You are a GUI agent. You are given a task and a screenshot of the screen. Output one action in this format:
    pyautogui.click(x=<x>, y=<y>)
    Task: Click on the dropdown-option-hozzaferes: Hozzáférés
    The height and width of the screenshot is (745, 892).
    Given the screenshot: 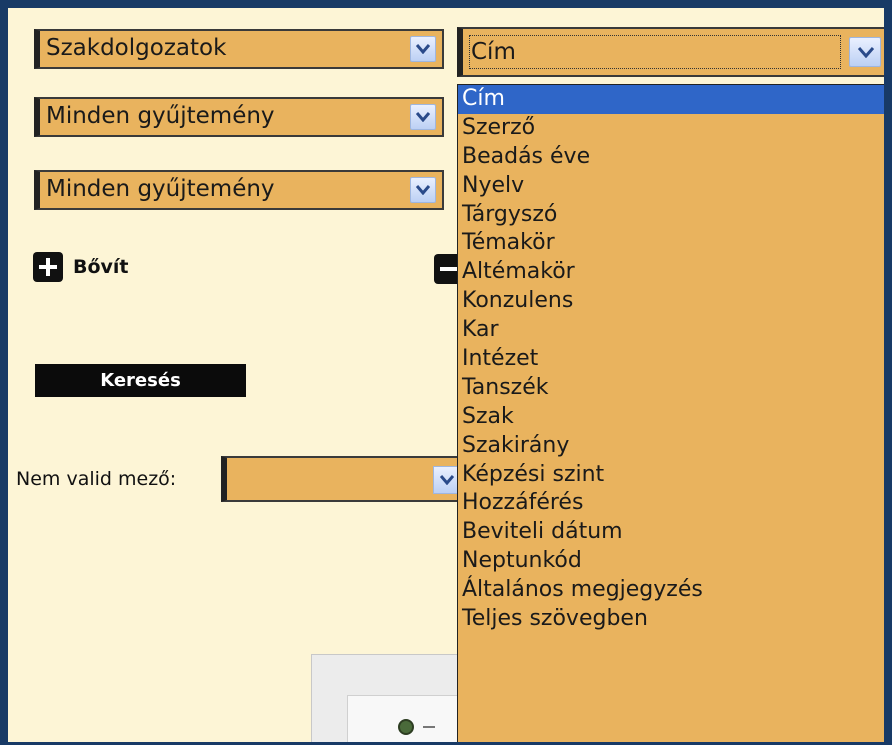 What is the action you would take?
    pyautogui.click(x=671, y=503)
    